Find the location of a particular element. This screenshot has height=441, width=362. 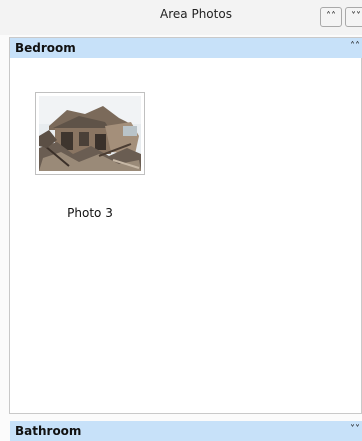

panel-titlebar: Area Photos ˄˄ ˅˅ is located at coordinates (181, 17).